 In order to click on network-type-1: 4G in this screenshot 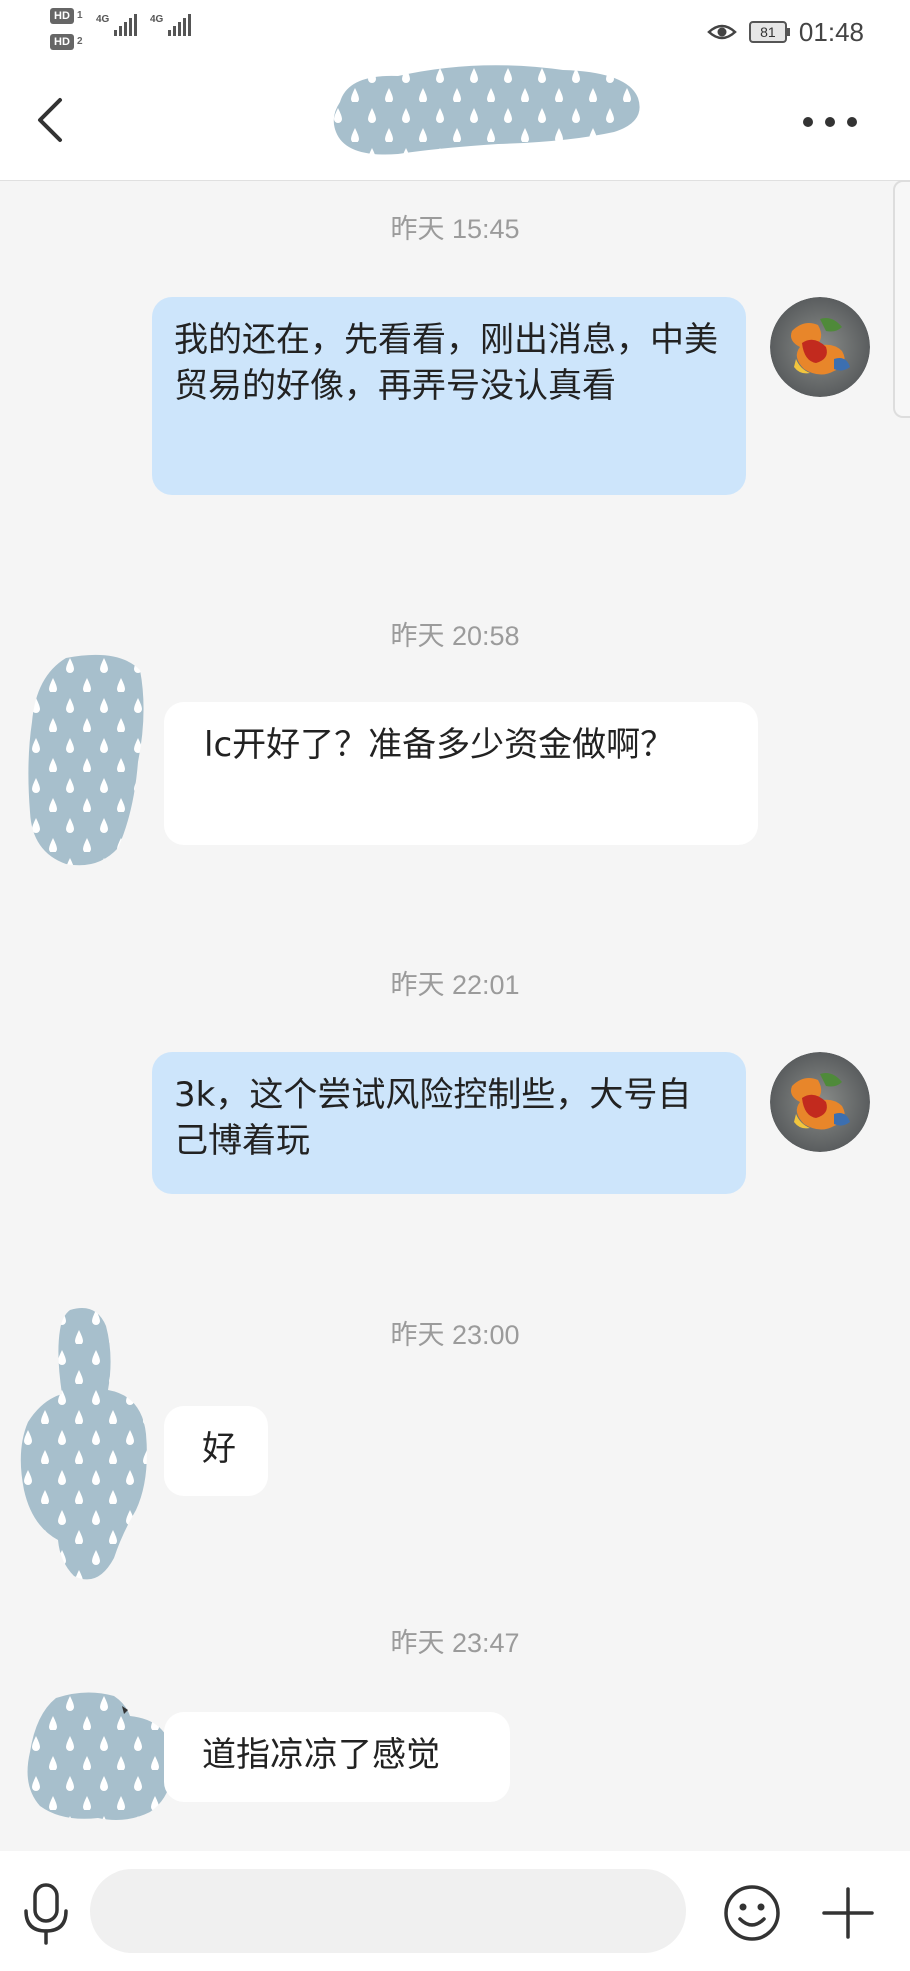, I will do `click(103, 19)`.